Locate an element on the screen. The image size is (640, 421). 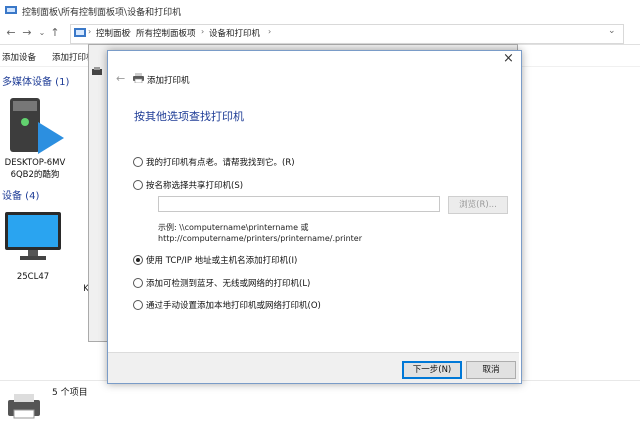
control-panel-small-icon is located at coordinates (80, 32).